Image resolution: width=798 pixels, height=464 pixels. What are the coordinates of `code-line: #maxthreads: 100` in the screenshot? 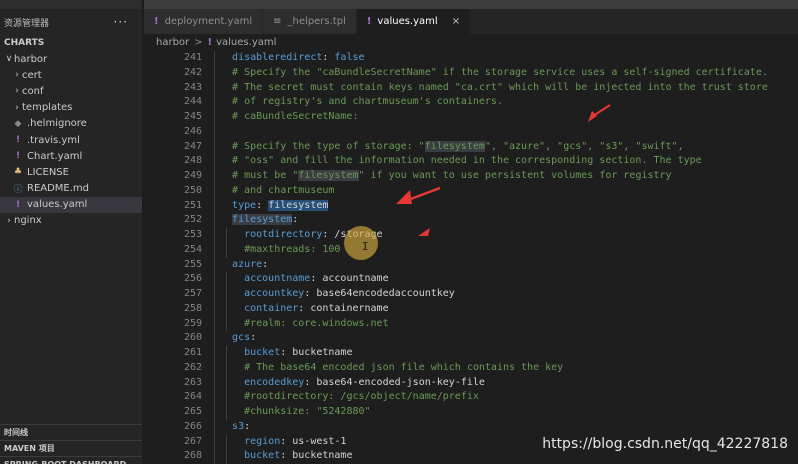 It's located at (506, 250).